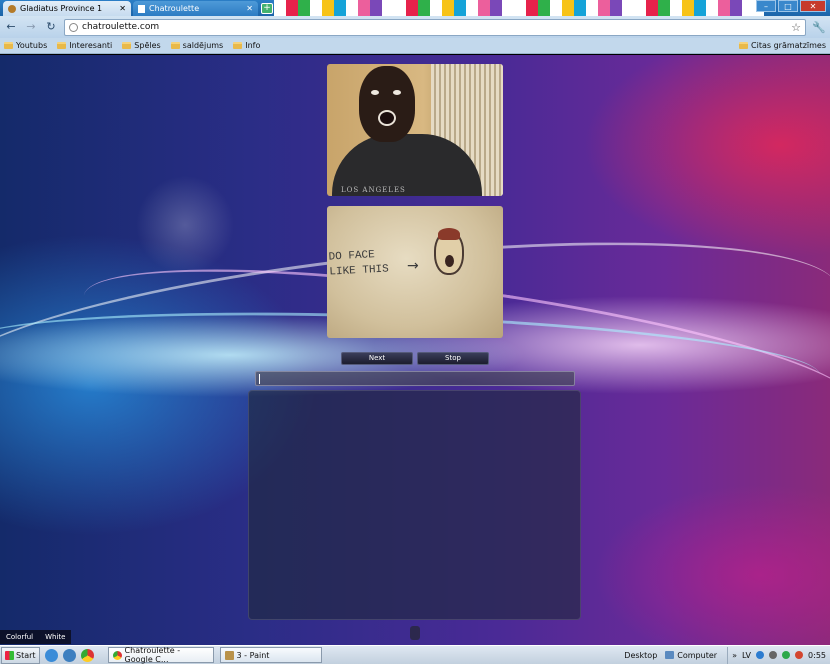 The image size is (830, 664). I want to click on theme-colorful-link: Colorful, so click(20, 637).